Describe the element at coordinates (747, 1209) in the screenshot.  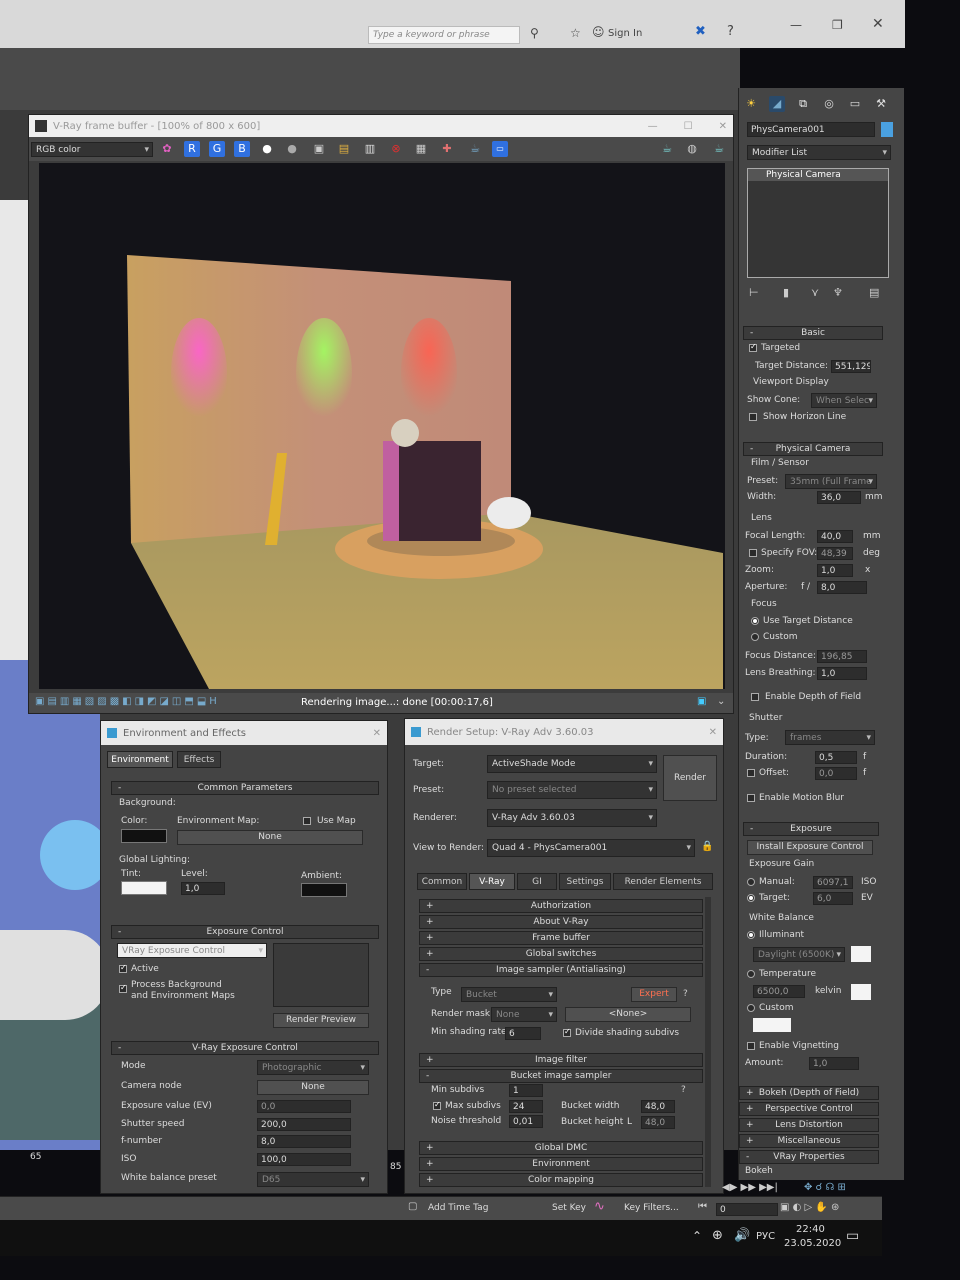
I see `current-frame-field: 0` at that location.